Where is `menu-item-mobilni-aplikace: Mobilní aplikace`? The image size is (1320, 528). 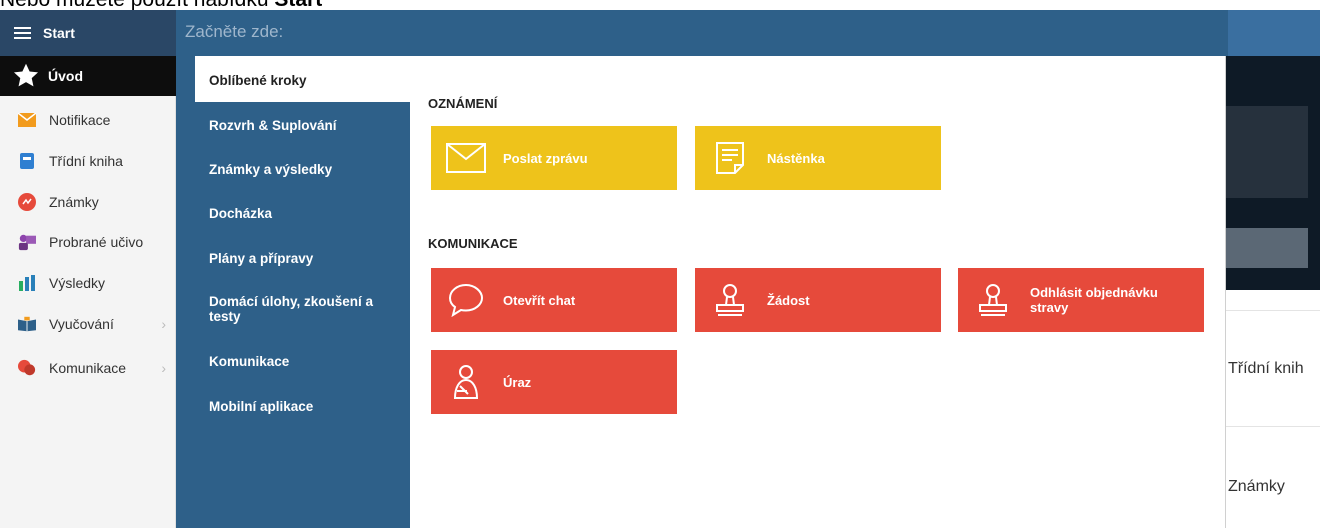
menu-item-mobilni-aplikace: Mobilní aplikace is located at coordinates (300, 406).